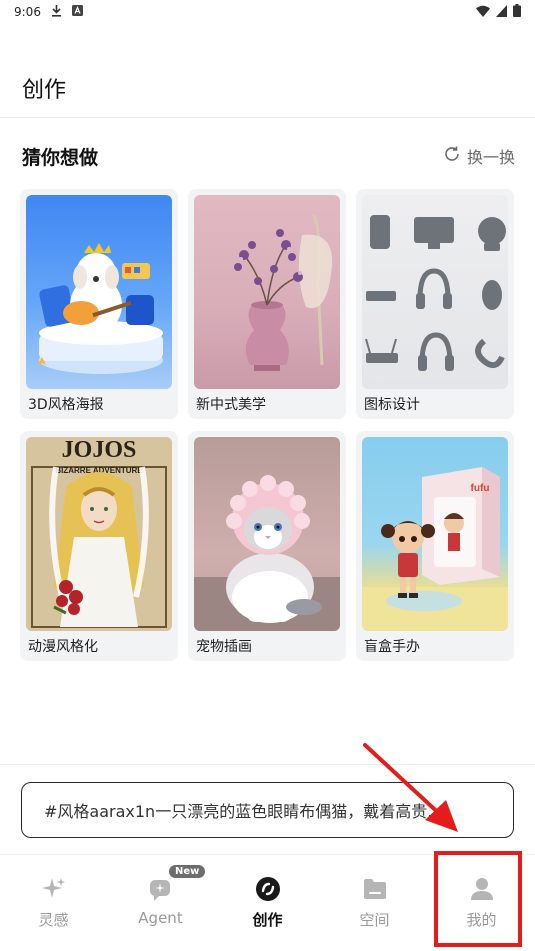 This screenshot has width=535, height=951. What do you see at coordinates (231, 405) in the screenshot?
I see `card-label: 新中式美学` at bounding box center [231, 405].